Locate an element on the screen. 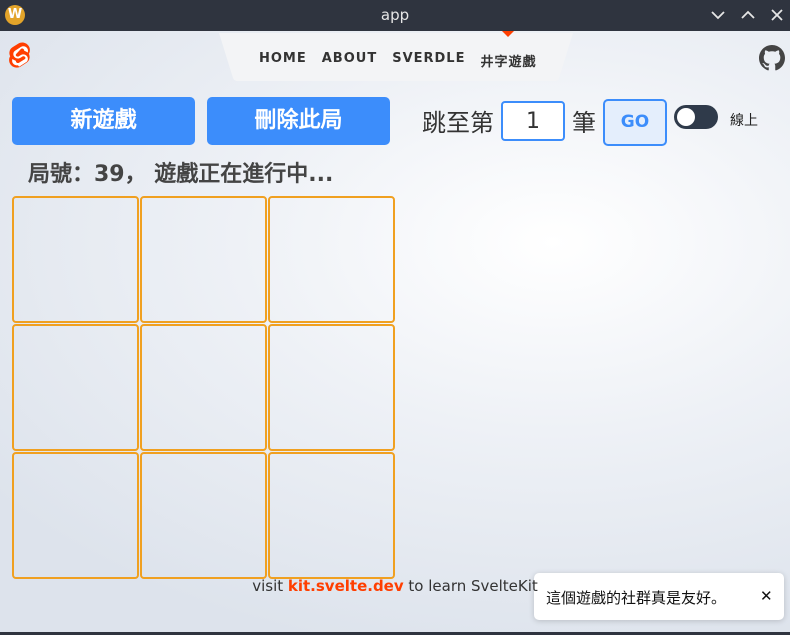 The image size is (790, 635). nav-home: HOME is located at coordinates (283, 60).